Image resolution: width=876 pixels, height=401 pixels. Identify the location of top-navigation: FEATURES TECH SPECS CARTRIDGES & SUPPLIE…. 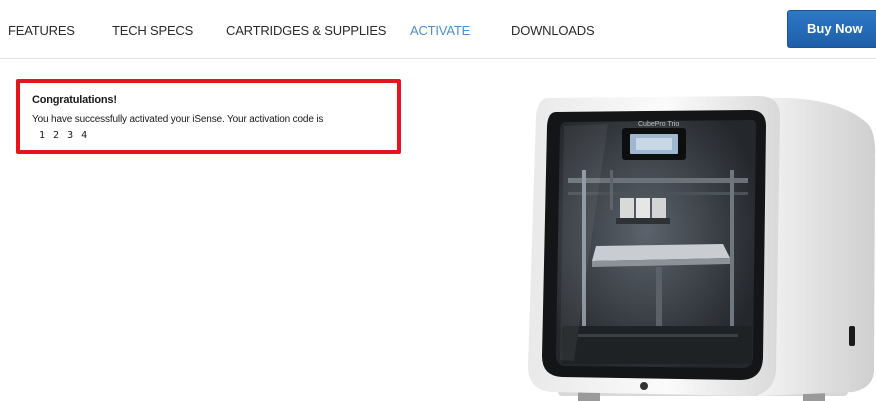
(438, 29).